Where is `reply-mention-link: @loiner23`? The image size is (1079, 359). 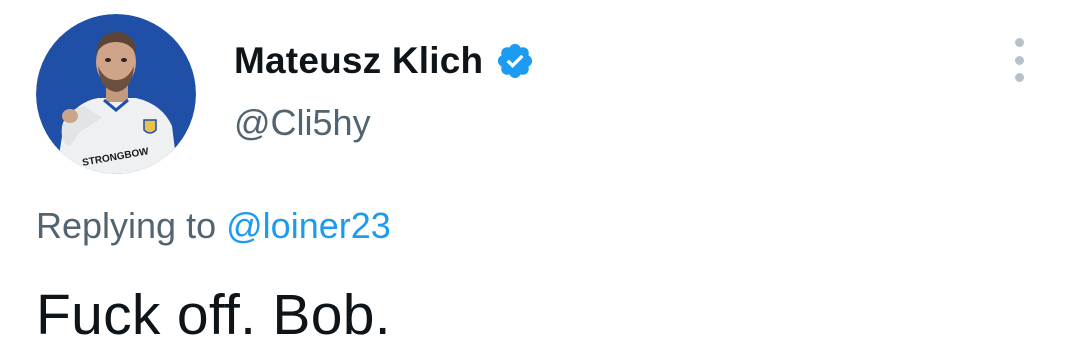 reply-mention-link: @loiner23 is located at coordinates (308, 225).